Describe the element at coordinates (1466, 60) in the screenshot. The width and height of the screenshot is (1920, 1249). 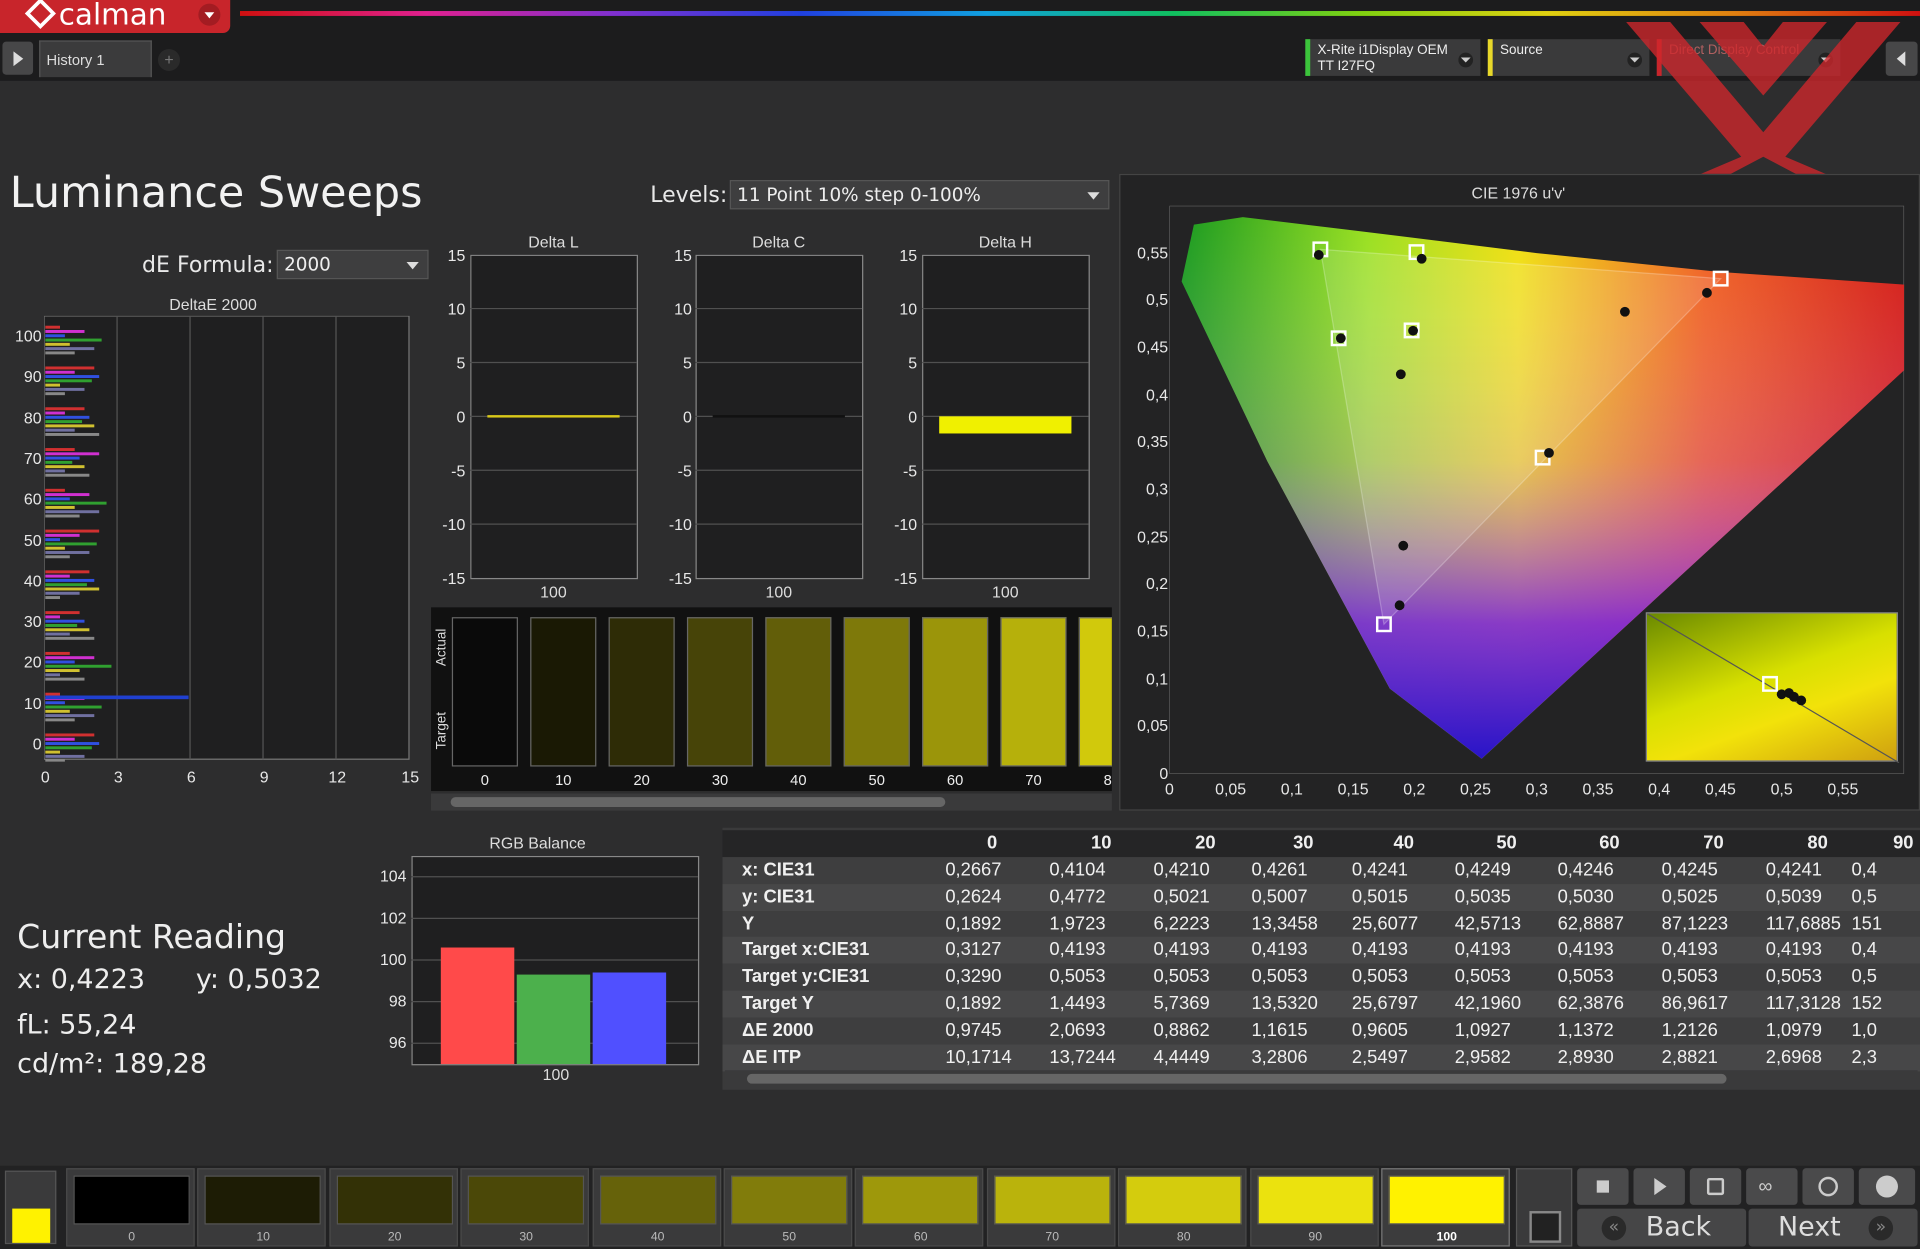
I see `chevron-down-icon` at that location.